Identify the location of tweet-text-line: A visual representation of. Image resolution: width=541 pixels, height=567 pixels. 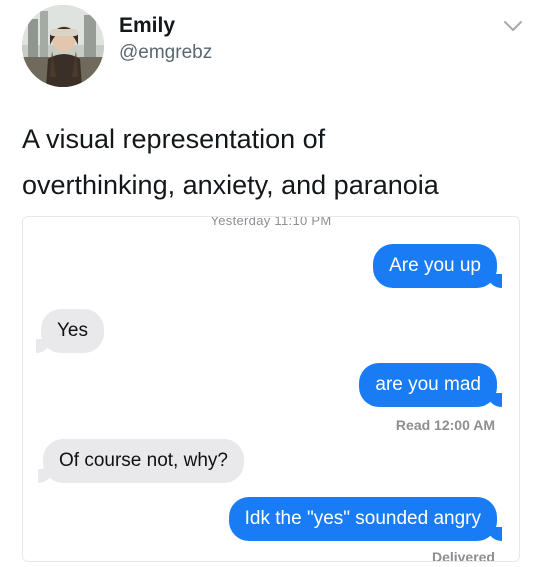
(174, 139).